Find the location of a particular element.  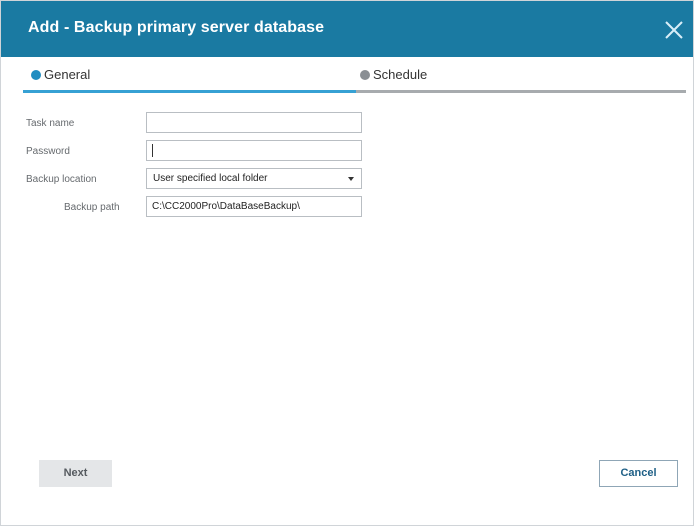

close-button is located at coordinates (674, 30).